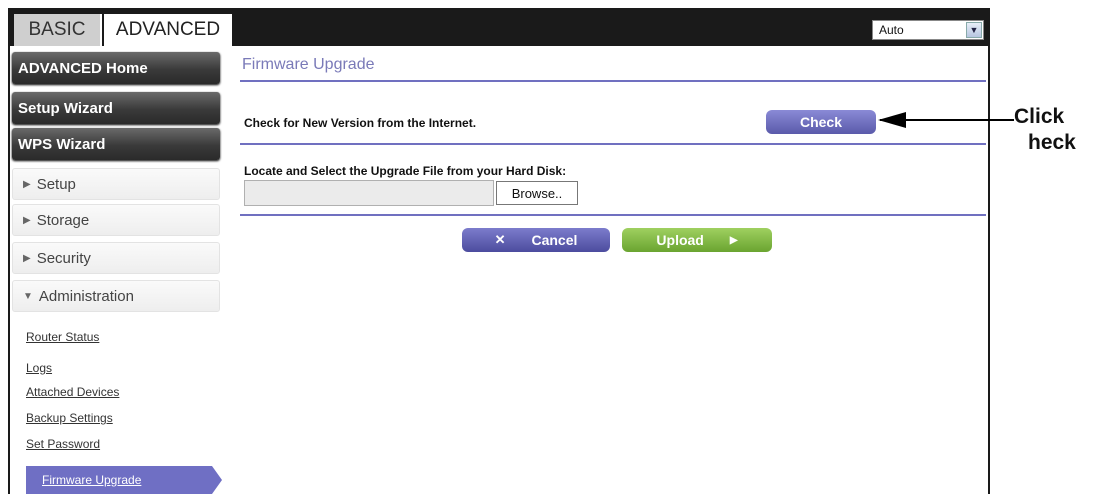 This screenshot has height=494, width=1094. Describe the element at coordinates (116, 258) in the screenshot. I see `sidebar-item-security: ▶ Security` at that location.